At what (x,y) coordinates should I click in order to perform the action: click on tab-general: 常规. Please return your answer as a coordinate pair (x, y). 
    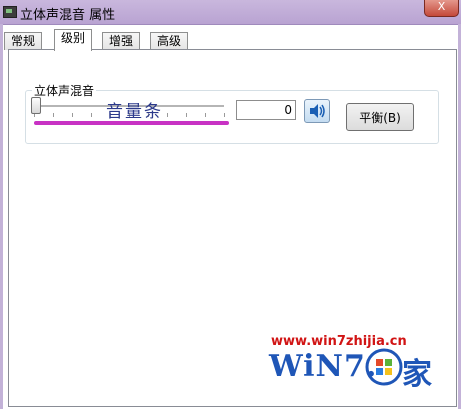
    Looking at the image, I should click on (23, 41).